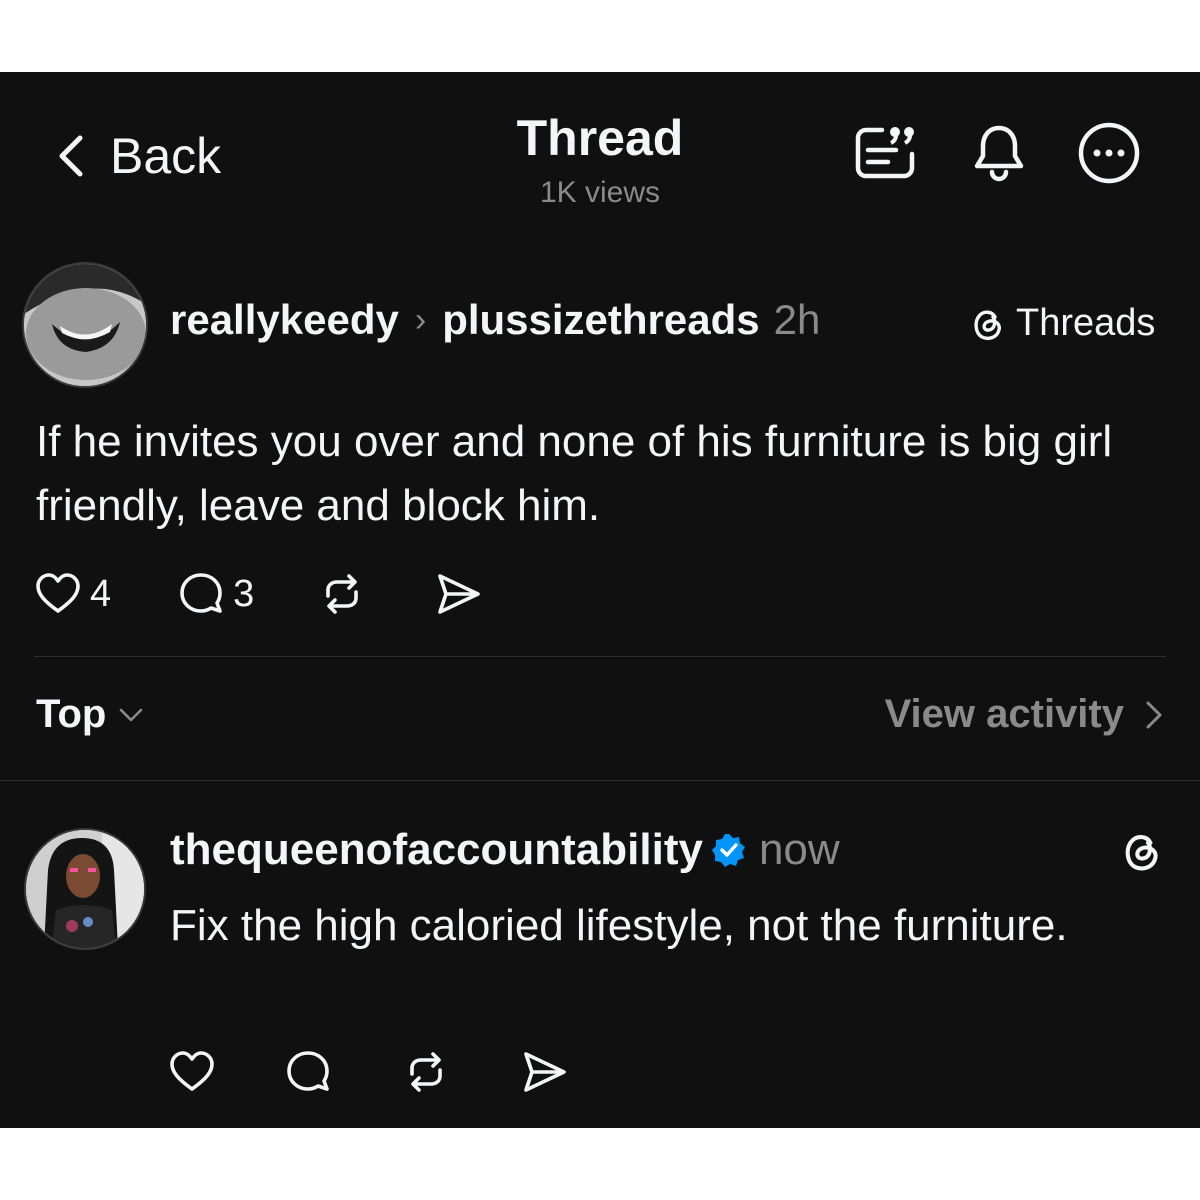 This screenshot has height=1200, width=1200. What do you see at coordinates (166, 156) in the screenshot?
I see `back-label: Back` at bounding box center [166, 156].